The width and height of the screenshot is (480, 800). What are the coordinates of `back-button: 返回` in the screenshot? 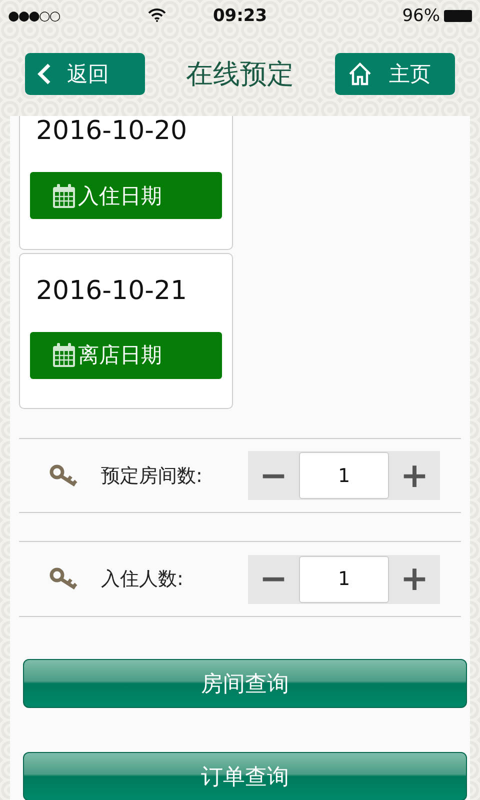 It's located at (85, 74).